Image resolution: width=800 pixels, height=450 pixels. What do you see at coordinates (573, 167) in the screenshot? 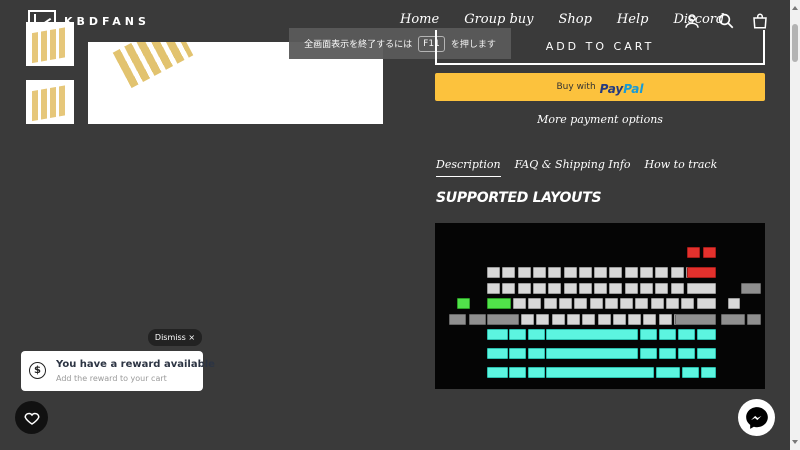
I see `tab-faq-shipping: FAQ & Shipping Info` at bounding box center [573, 167].